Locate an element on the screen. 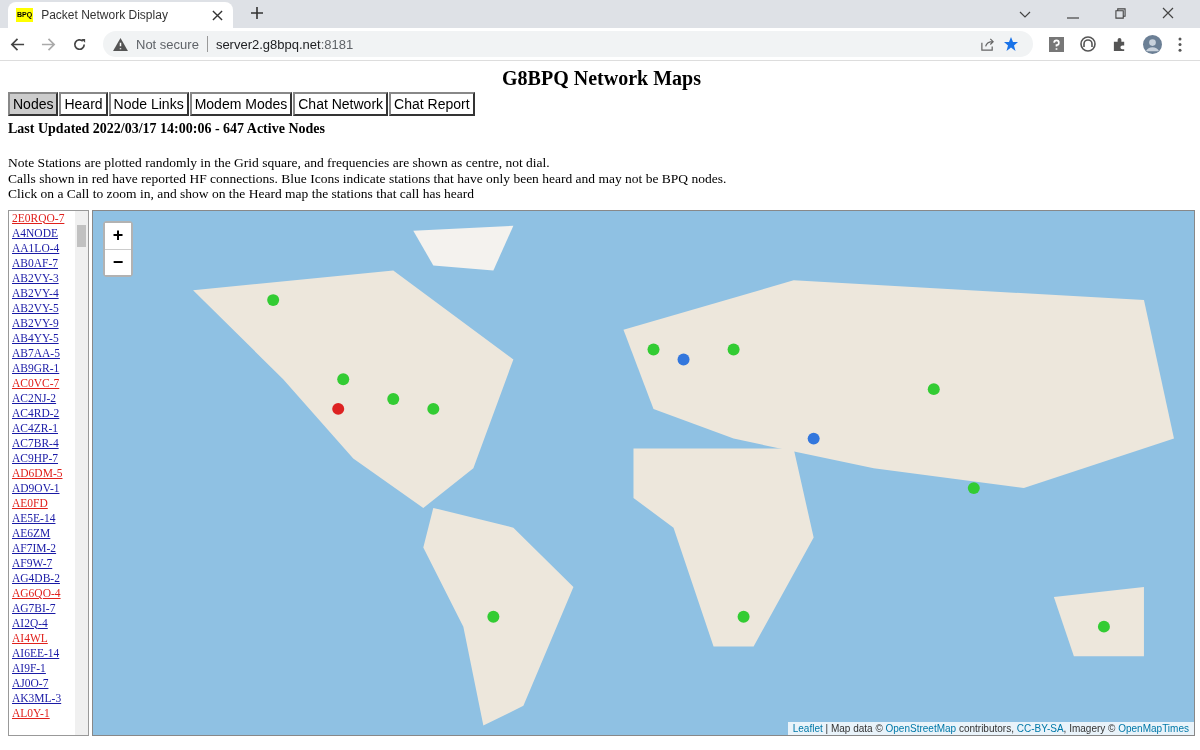 The height and width of the screenshot is (750, 1200). call-link: AG6QO-4 is located at coordinates (43, 593).